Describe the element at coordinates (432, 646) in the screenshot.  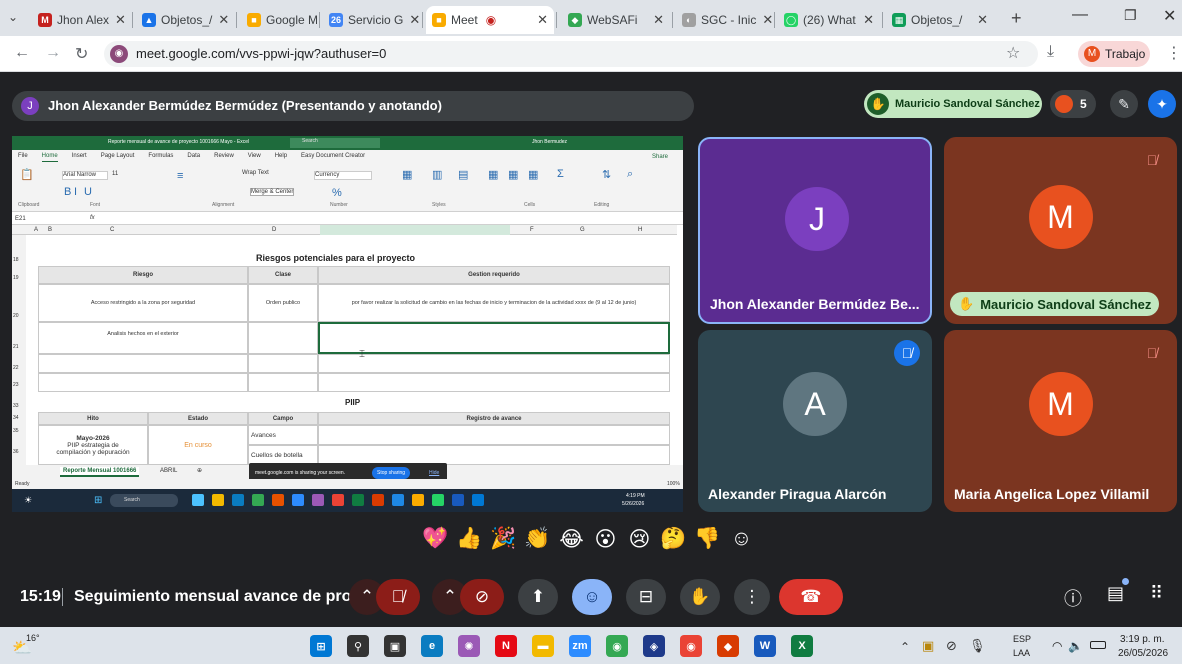
I see `edge-icon: e` at that location.